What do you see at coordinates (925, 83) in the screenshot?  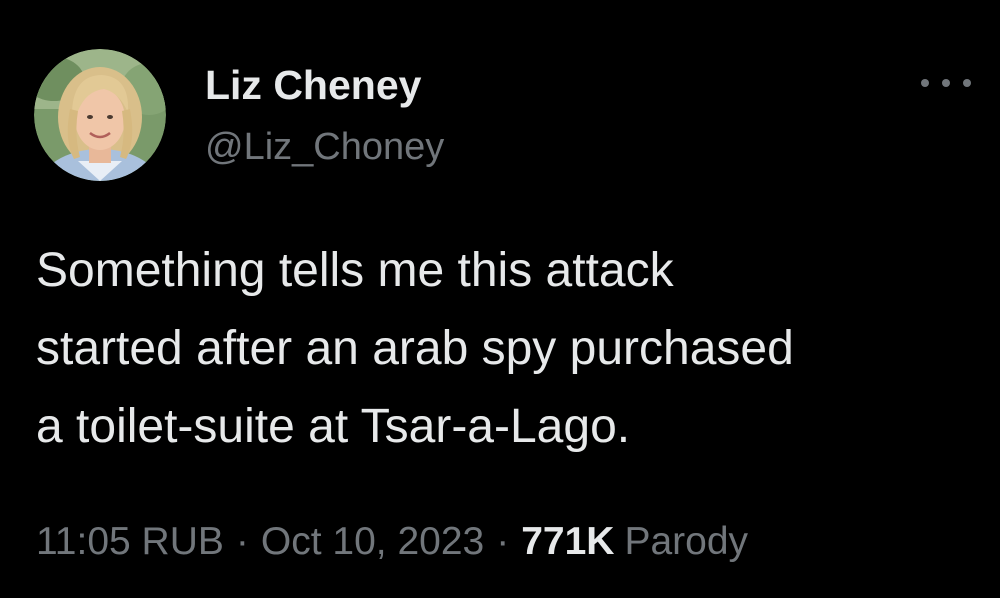 I see `more-horizontal-icon` at bounding box center [925, 83].